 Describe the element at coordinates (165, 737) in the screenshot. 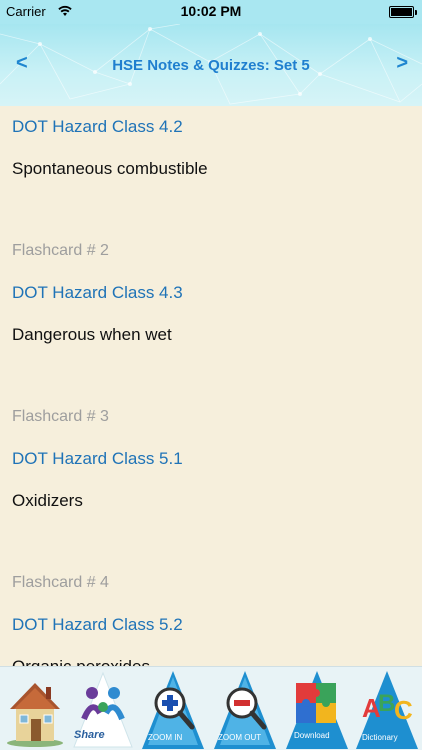

I see `zoom-in-label: ZOOM IN` at that location.